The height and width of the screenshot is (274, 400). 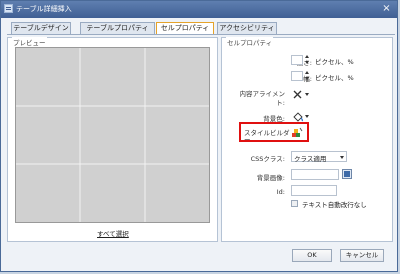 I want to click on alignment-dropdown-icon, so click(x=307, y=94).